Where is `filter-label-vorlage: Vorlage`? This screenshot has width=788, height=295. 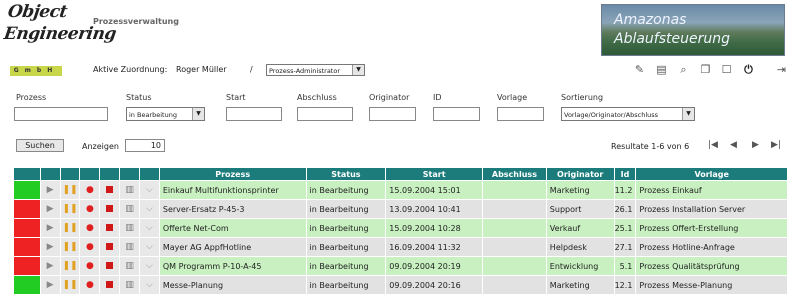 filter-label-vorlage: Vorlage is located at coordinates (512, 97).